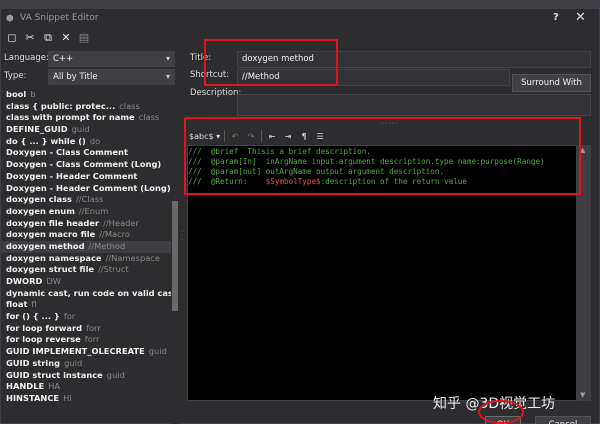 This screenshot has height=424, width=600. I want to click on snippet-item: doxygen macro file//Macro, so click(86, 235).